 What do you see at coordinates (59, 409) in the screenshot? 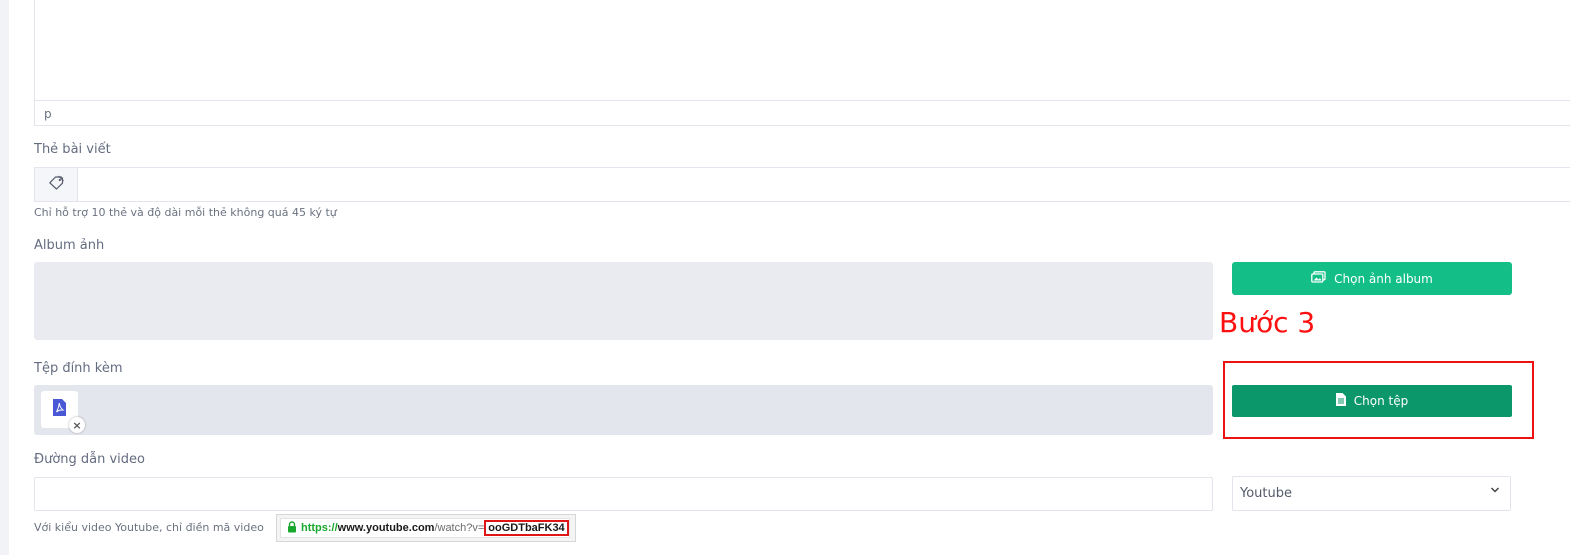
I see `pdf-file-icon` at bounding box center [59, 409].